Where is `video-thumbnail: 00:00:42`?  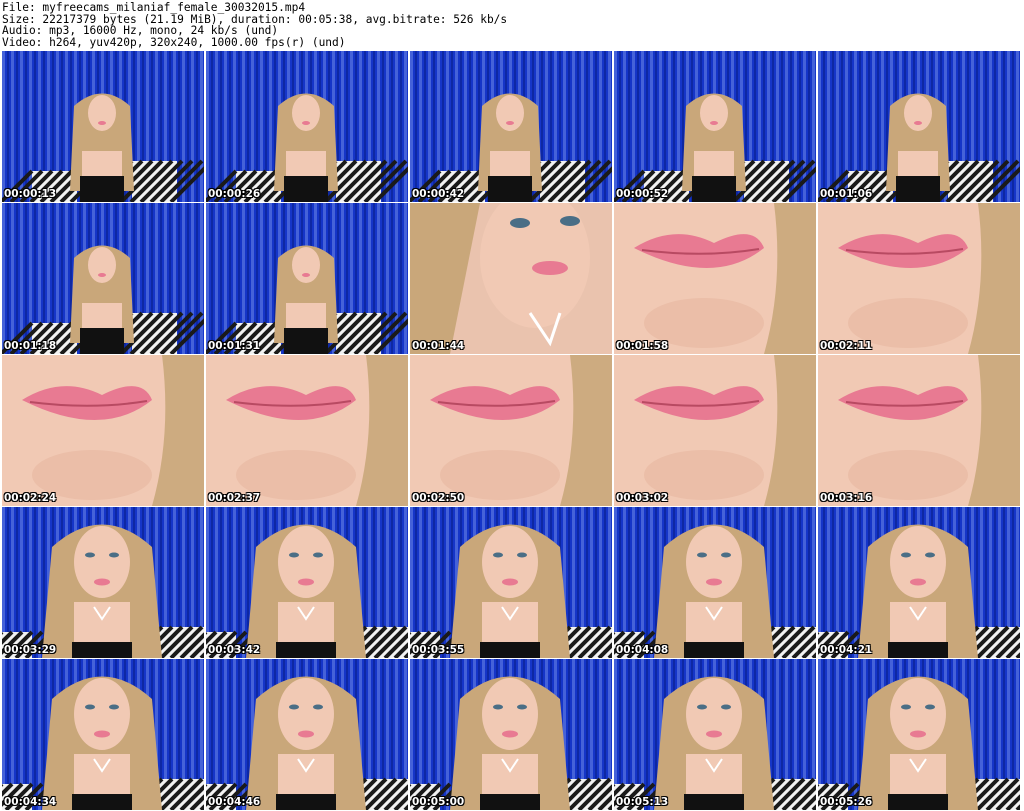
video-thumbnail: 00:00:42 is located at coordinates (511, 126).